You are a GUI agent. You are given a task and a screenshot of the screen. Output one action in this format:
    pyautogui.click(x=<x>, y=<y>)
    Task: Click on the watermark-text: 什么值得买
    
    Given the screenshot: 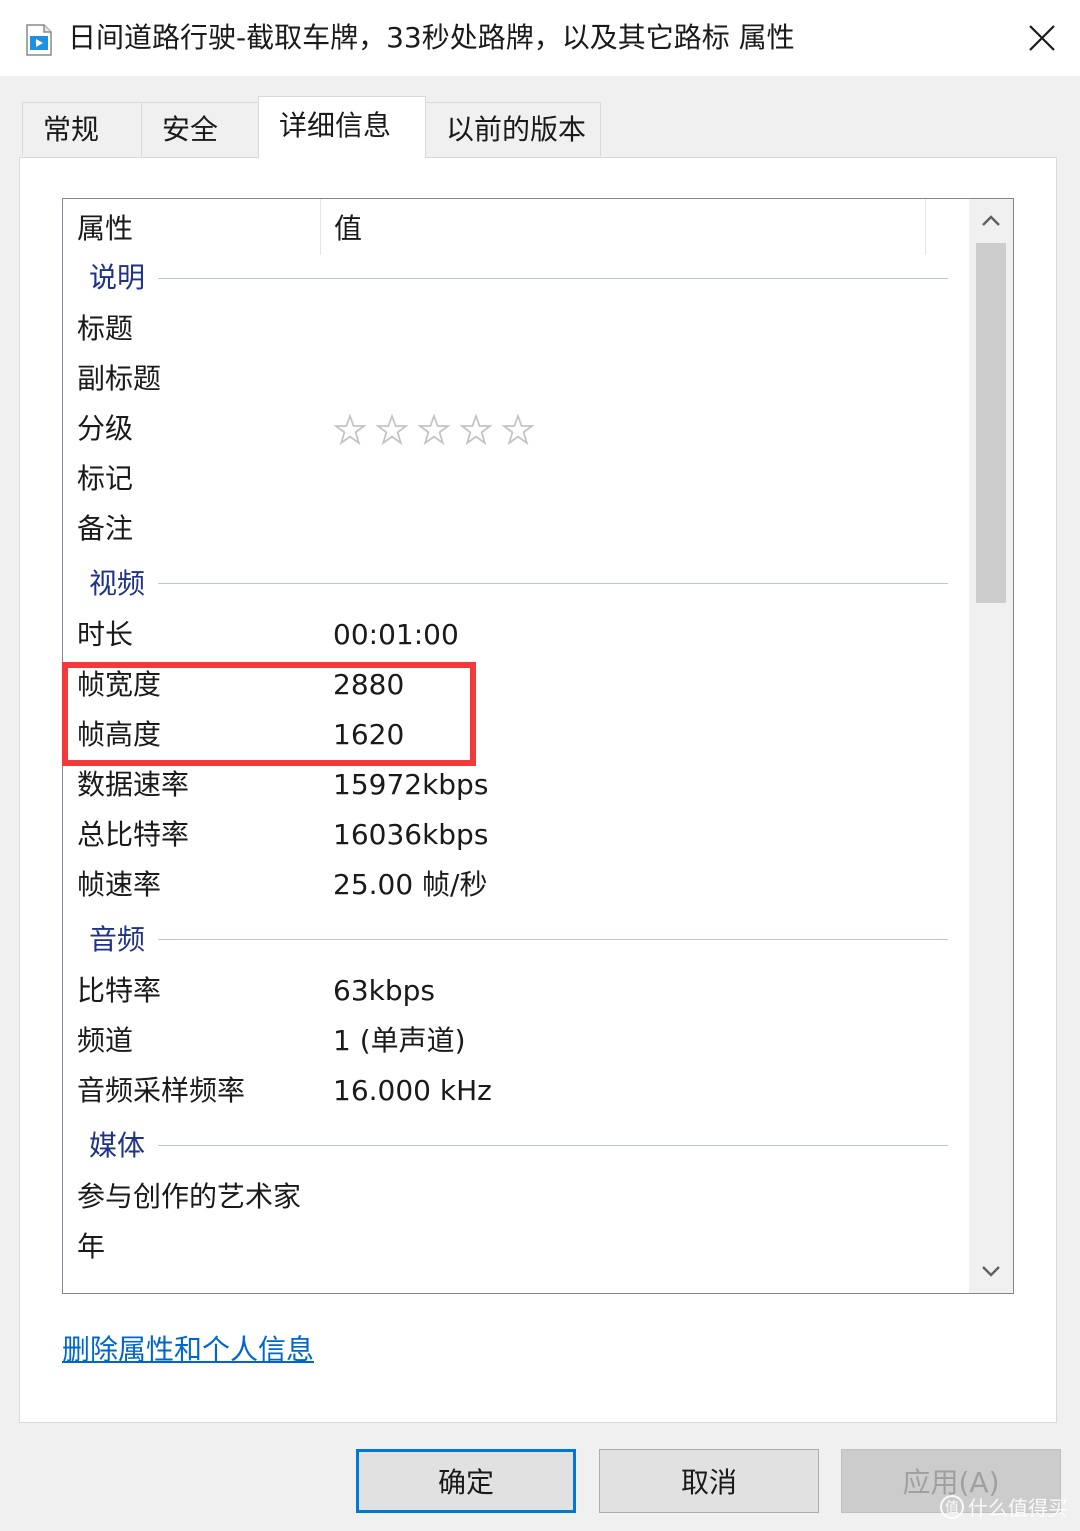 What is the action you would take?
    pyautogui.click(x=1018, y=1508)
    